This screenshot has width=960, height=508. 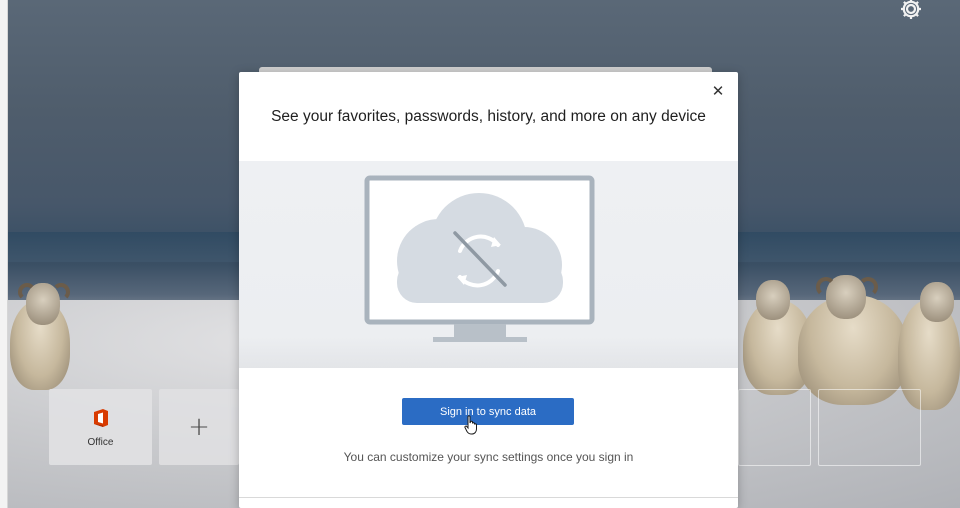 I want to click on top-site-tile-office: Office, so click(x=100, y=427).